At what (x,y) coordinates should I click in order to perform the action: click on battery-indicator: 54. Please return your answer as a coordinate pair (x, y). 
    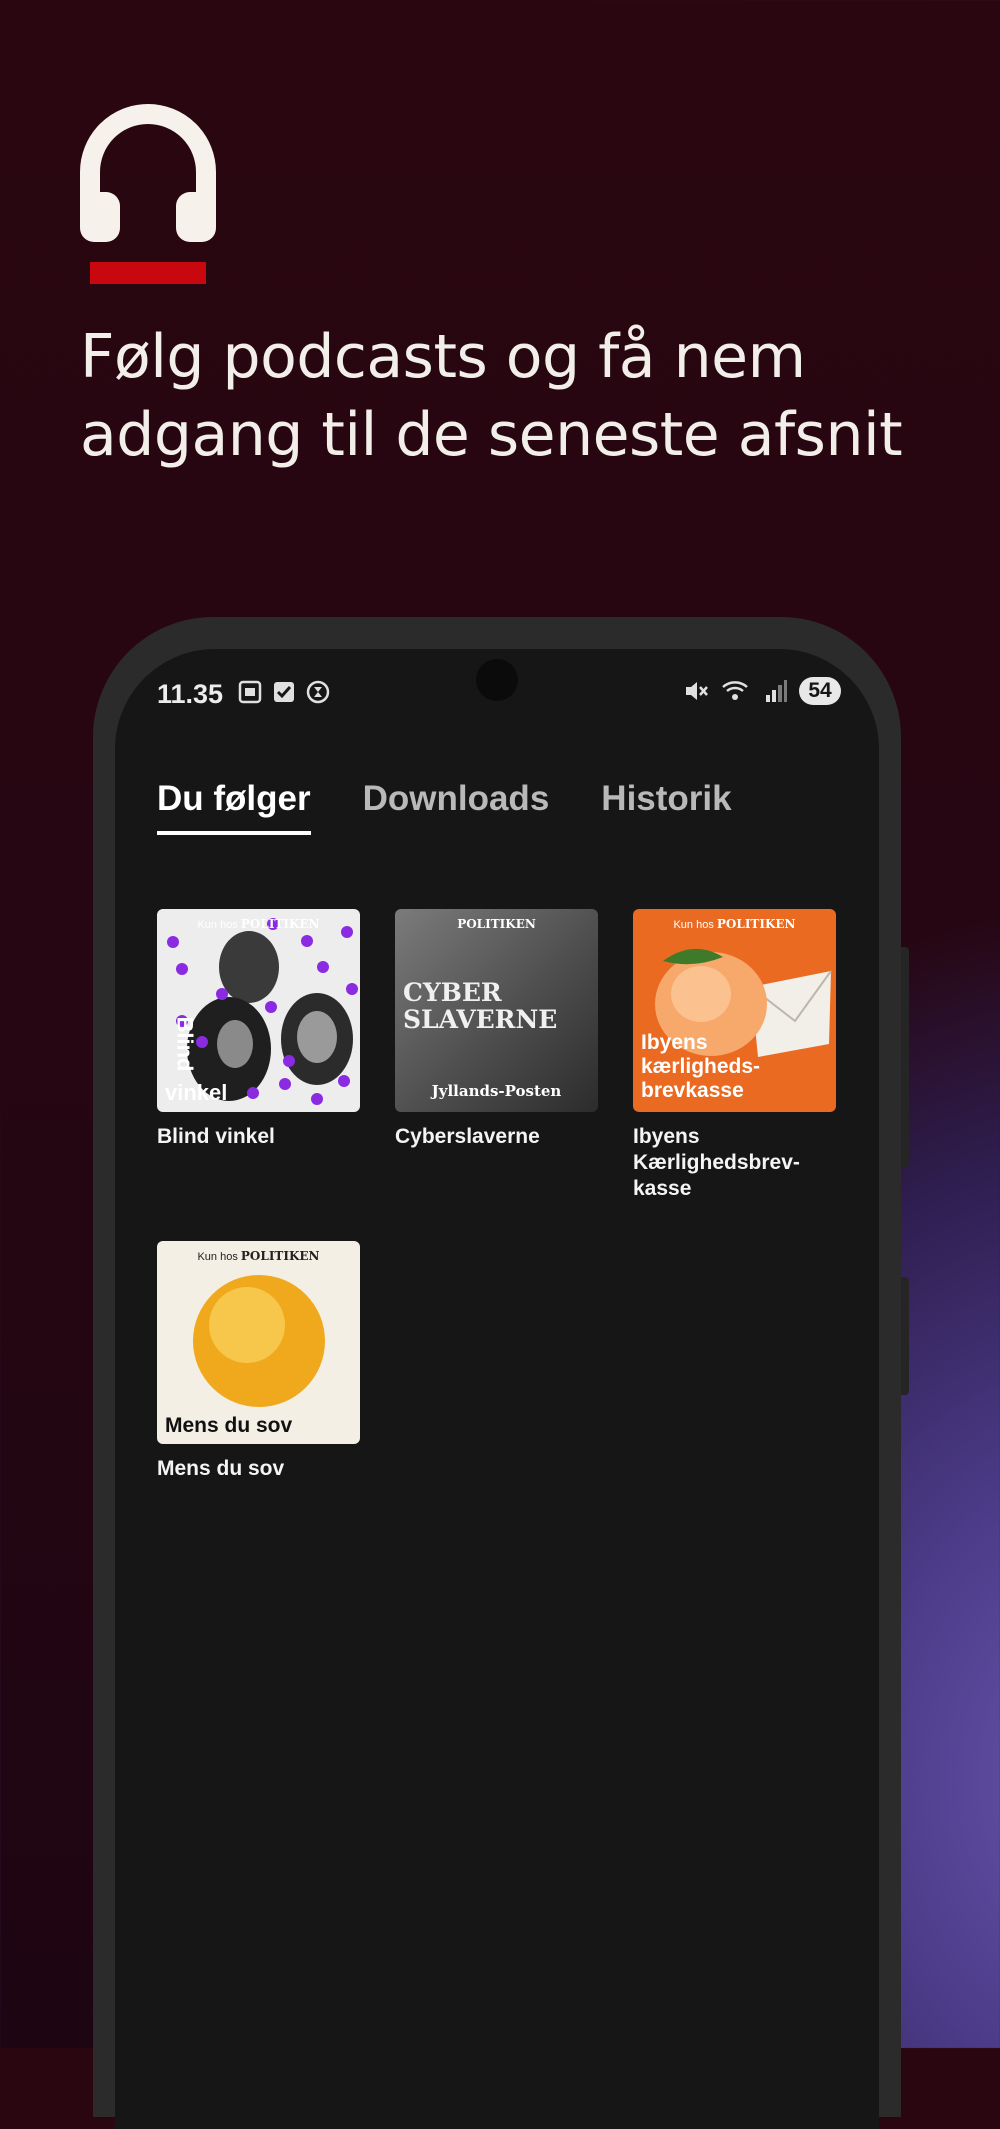
    Looking at the image, I should click on (820, 691).